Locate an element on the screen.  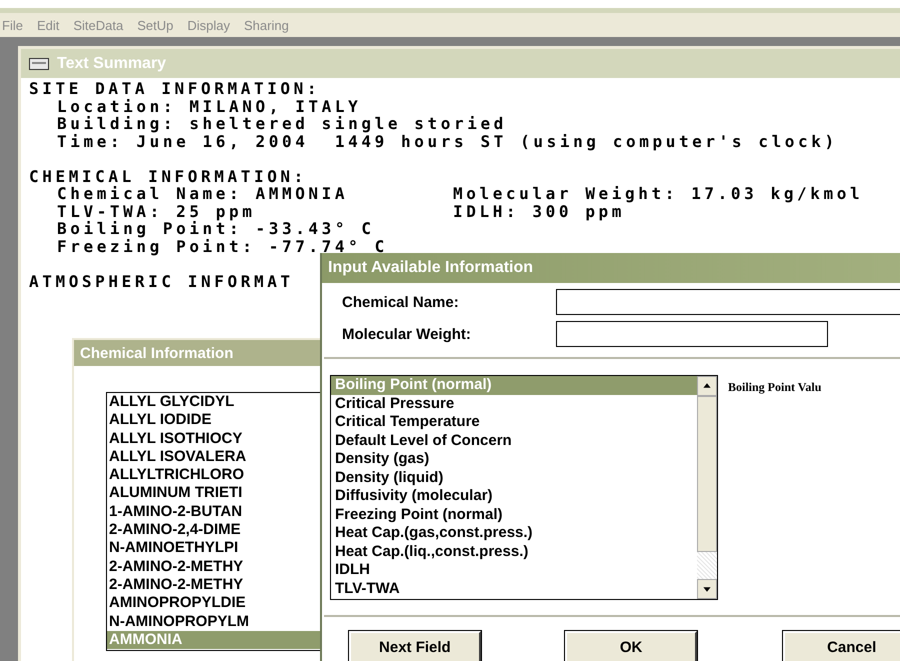
summary-text: Time: June 16, 2004 1449 hours ST (using computer's clock) is located at coordinates (447, 141).